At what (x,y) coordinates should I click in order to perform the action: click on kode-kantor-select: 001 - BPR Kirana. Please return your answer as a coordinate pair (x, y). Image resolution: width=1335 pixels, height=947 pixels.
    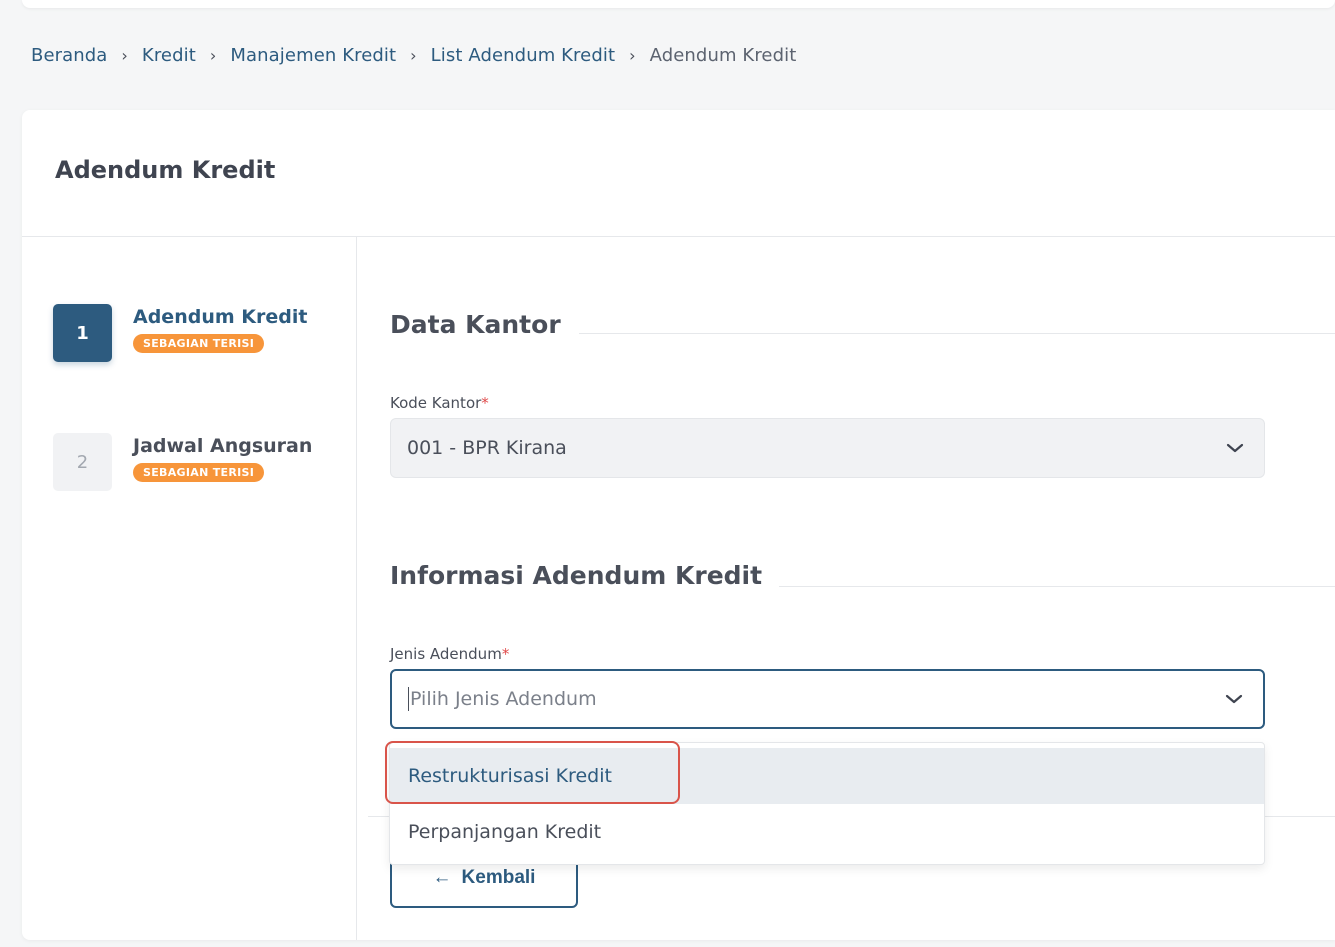
    Looking at the image, I should click on (827, 448).